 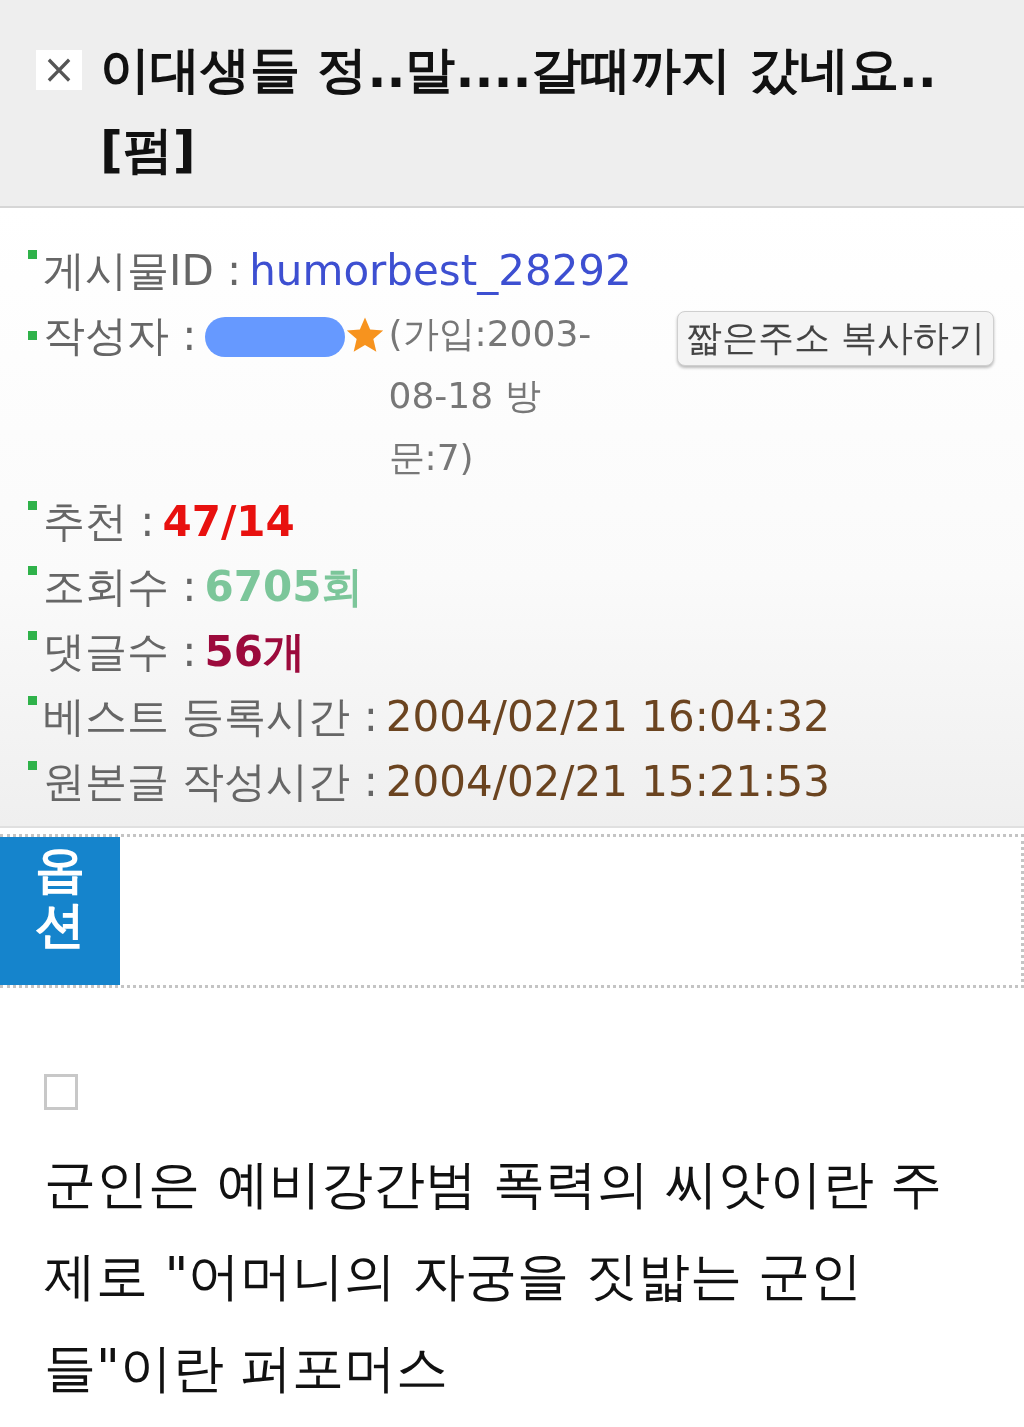 I want to click on close-icon: ×, so click(x=59, y=70).